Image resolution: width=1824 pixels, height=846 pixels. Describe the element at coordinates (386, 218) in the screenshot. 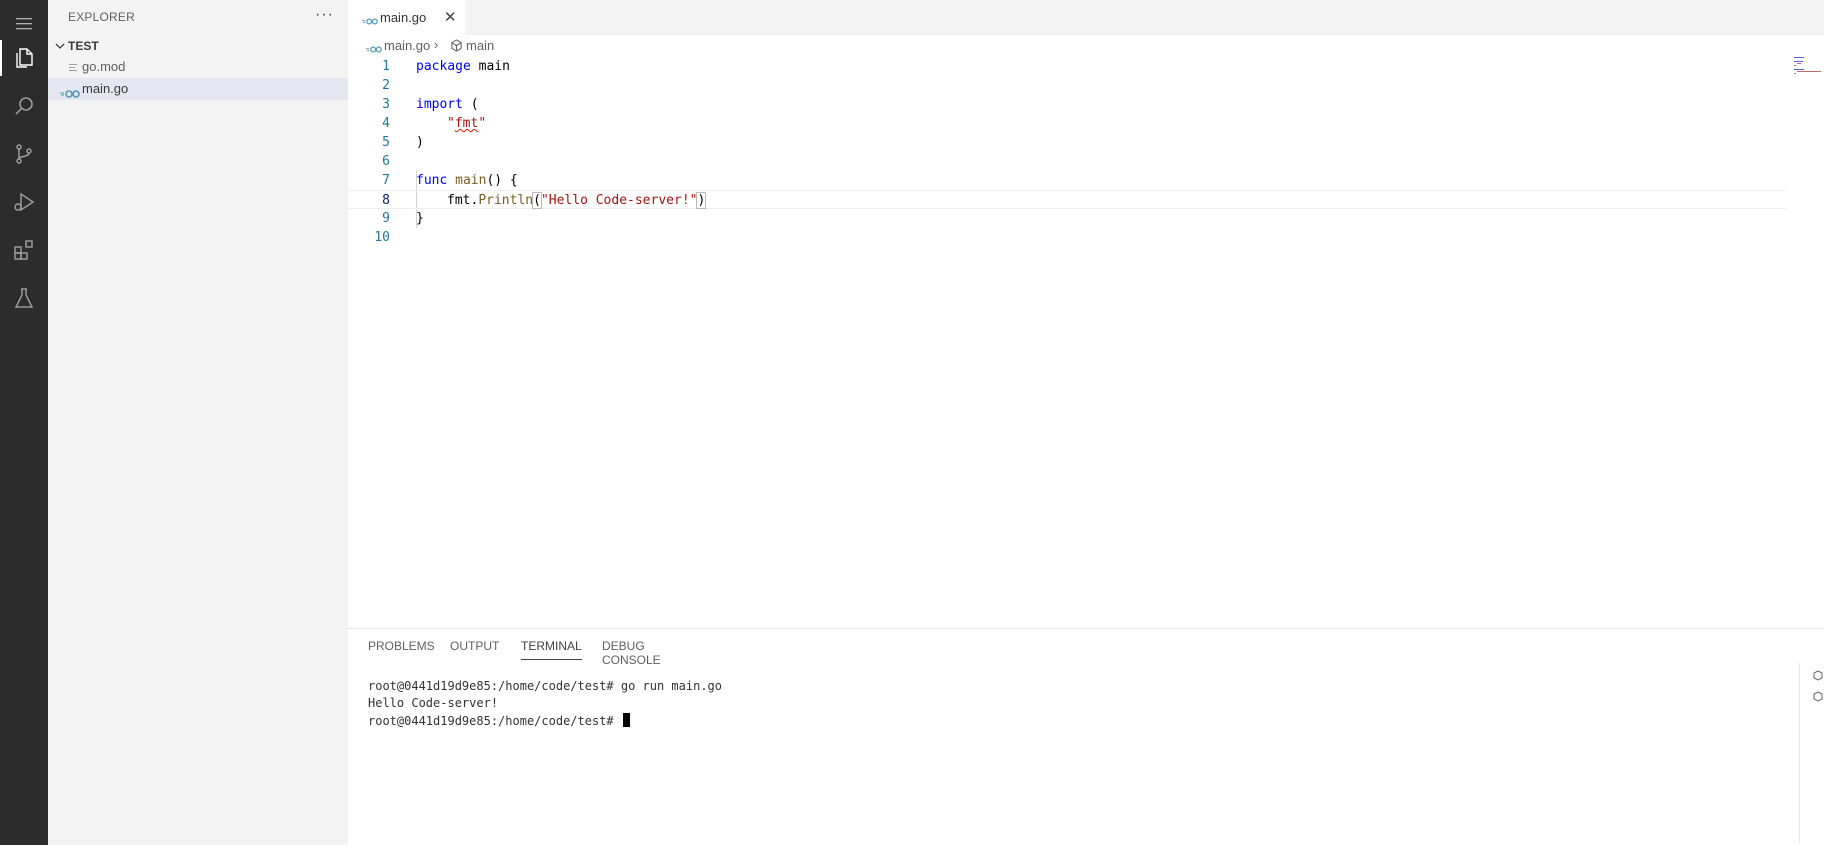

I see `line-number: 9` at that location.